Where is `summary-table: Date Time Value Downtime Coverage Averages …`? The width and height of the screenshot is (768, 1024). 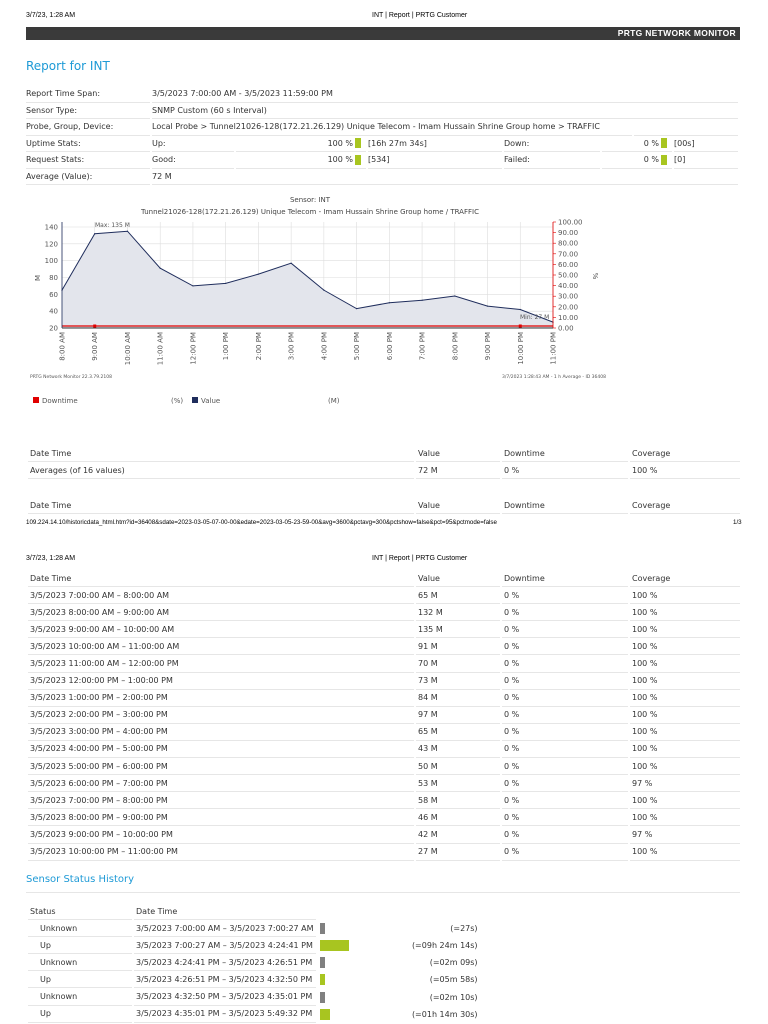 summary-table: Date Time Value Downtime Coverage Averages … is located at coordinates (384, 462).